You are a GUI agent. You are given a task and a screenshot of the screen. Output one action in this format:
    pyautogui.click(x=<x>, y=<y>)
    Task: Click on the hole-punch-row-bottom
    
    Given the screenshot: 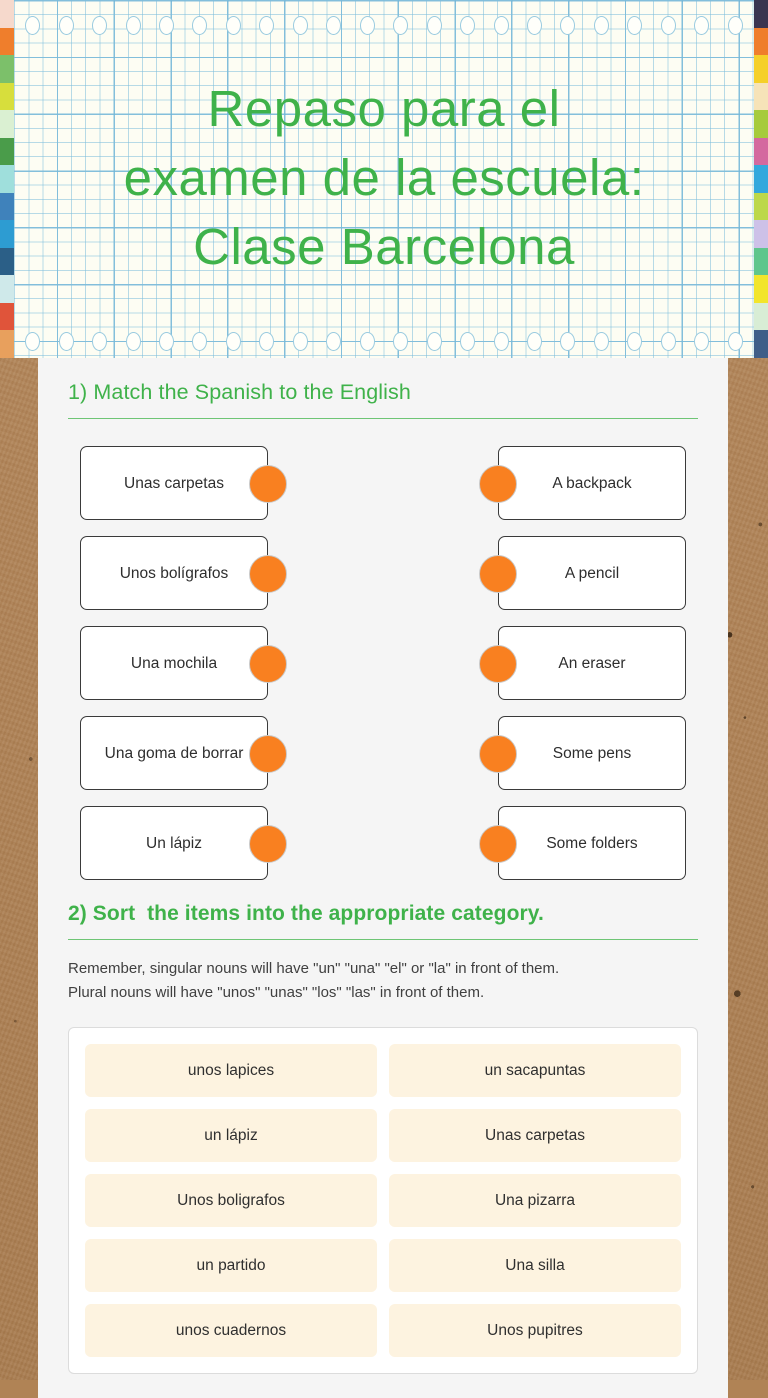 What is the action you would take?
    pyautogui.click(x=384, y=341)
    